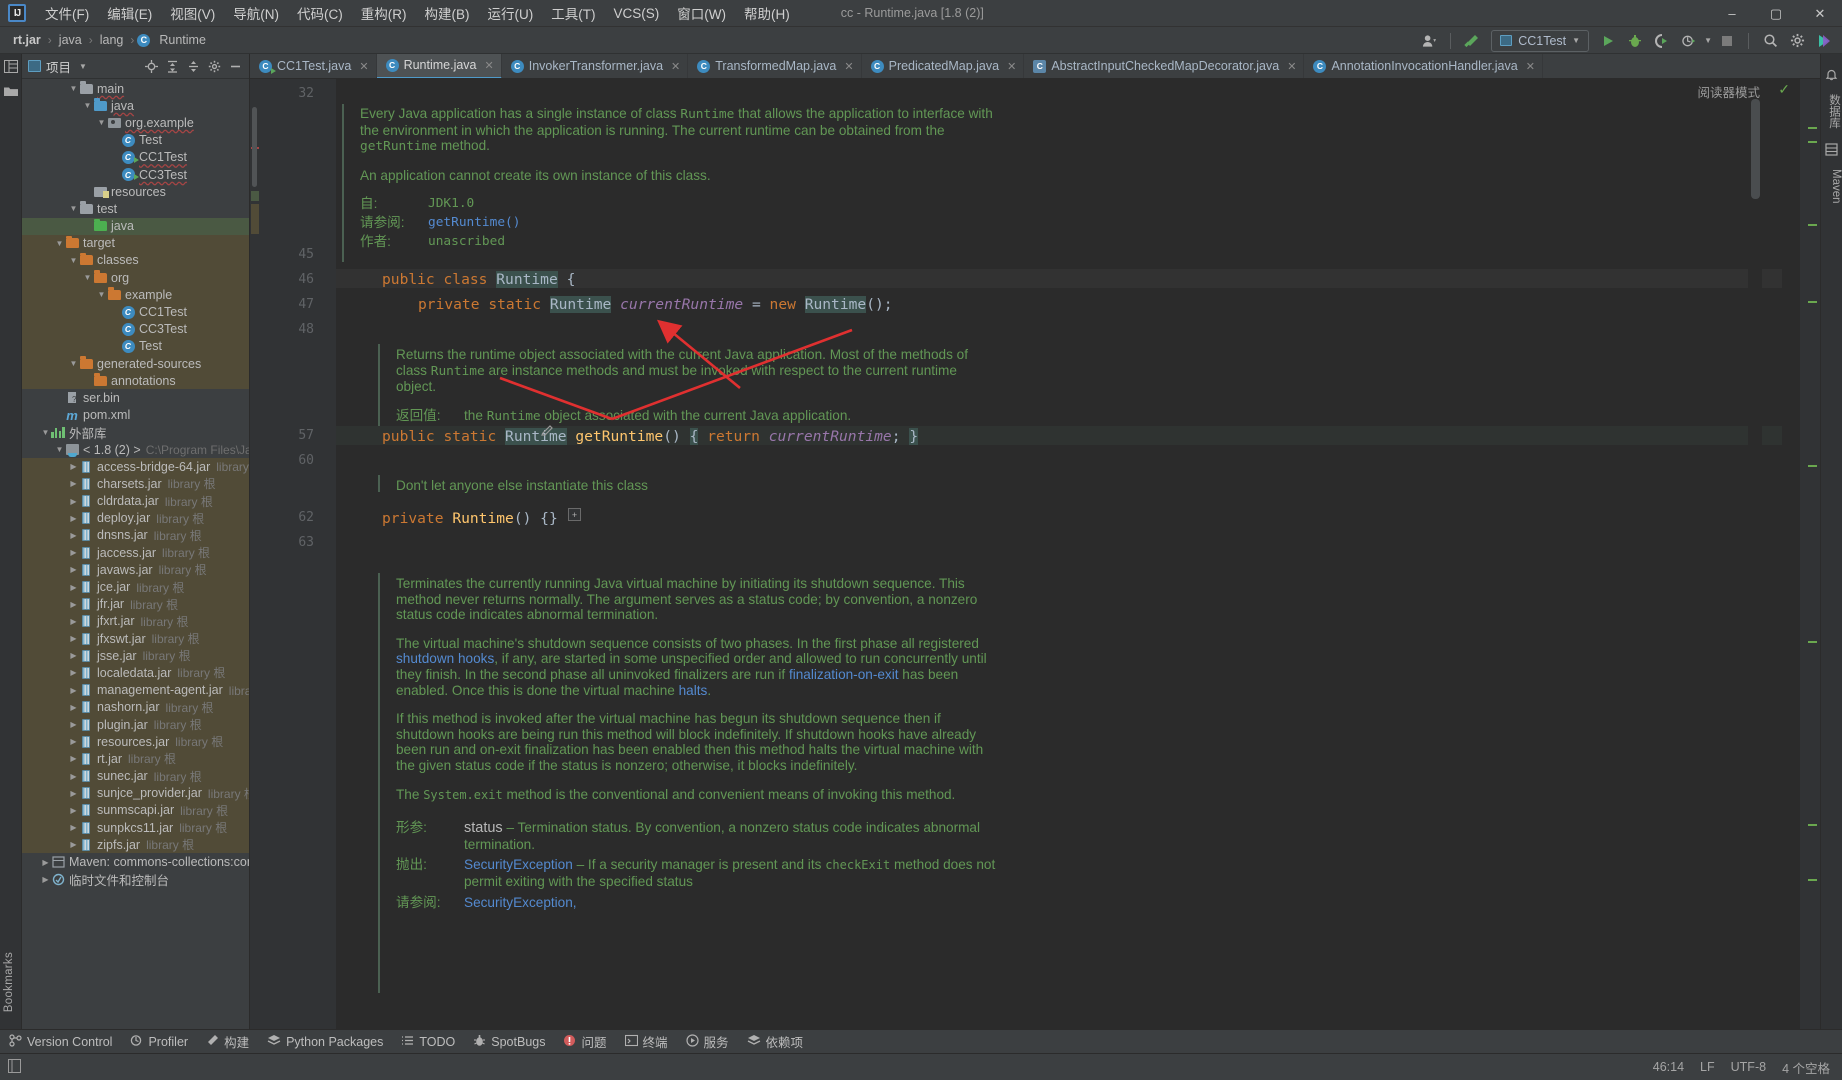 This screenshot has width=1842, height=1080. I want to click on doc-link-halts: halts, so click(693, 690).